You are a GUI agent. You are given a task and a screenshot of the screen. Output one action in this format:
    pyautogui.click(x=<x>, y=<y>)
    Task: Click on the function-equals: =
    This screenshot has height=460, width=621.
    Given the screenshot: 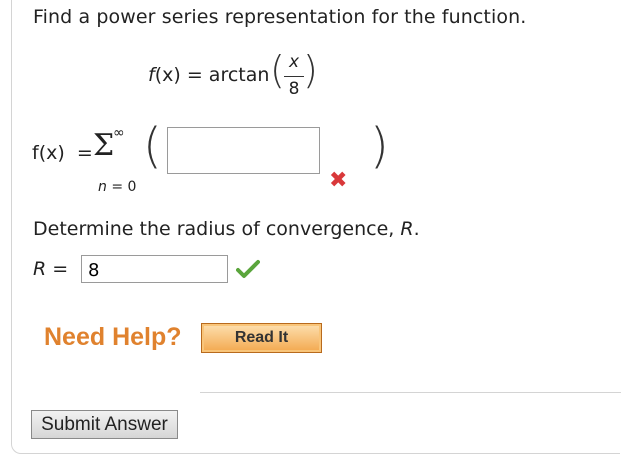 What is the action you would take?
    pyautogui.click(x=194, y=75)
    